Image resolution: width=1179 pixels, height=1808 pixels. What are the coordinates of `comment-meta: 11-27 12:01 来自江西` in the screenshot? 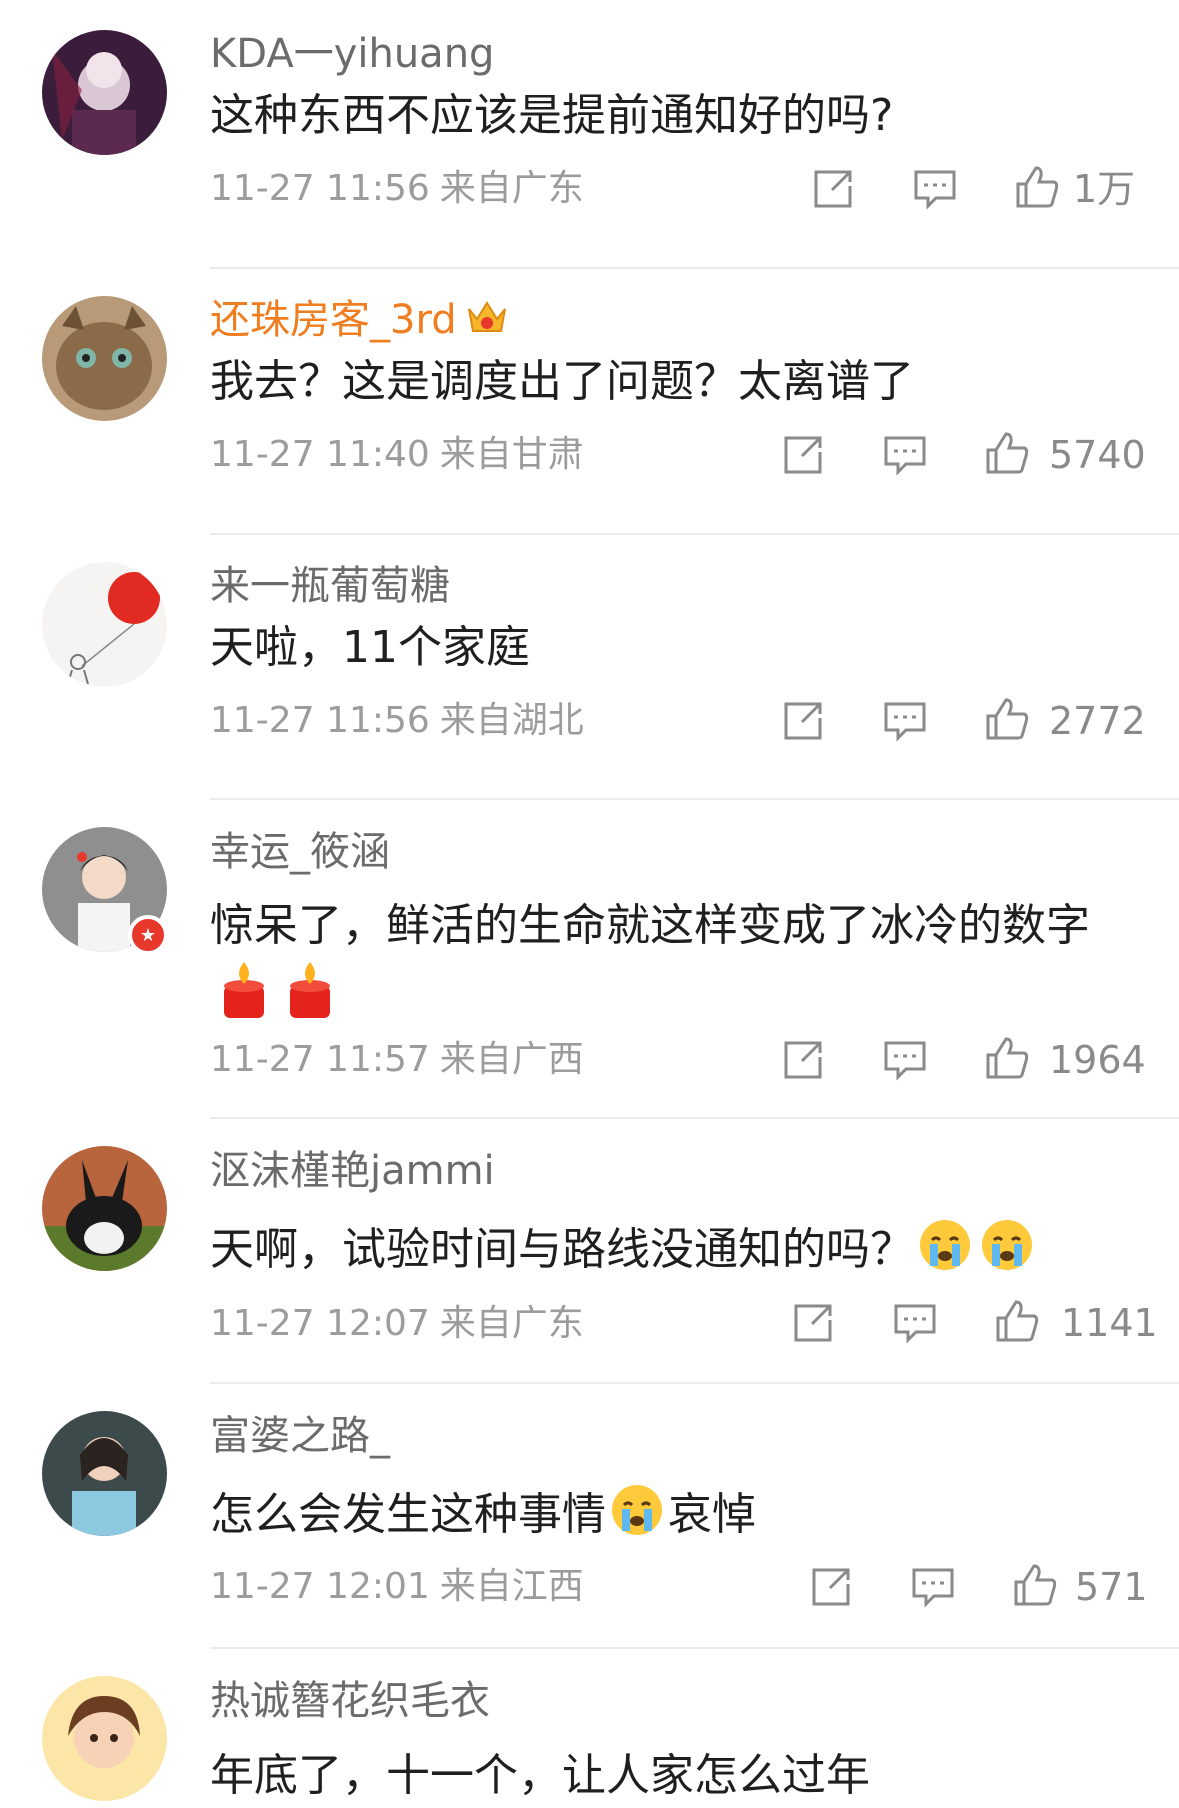 It's located at (397, 1587).